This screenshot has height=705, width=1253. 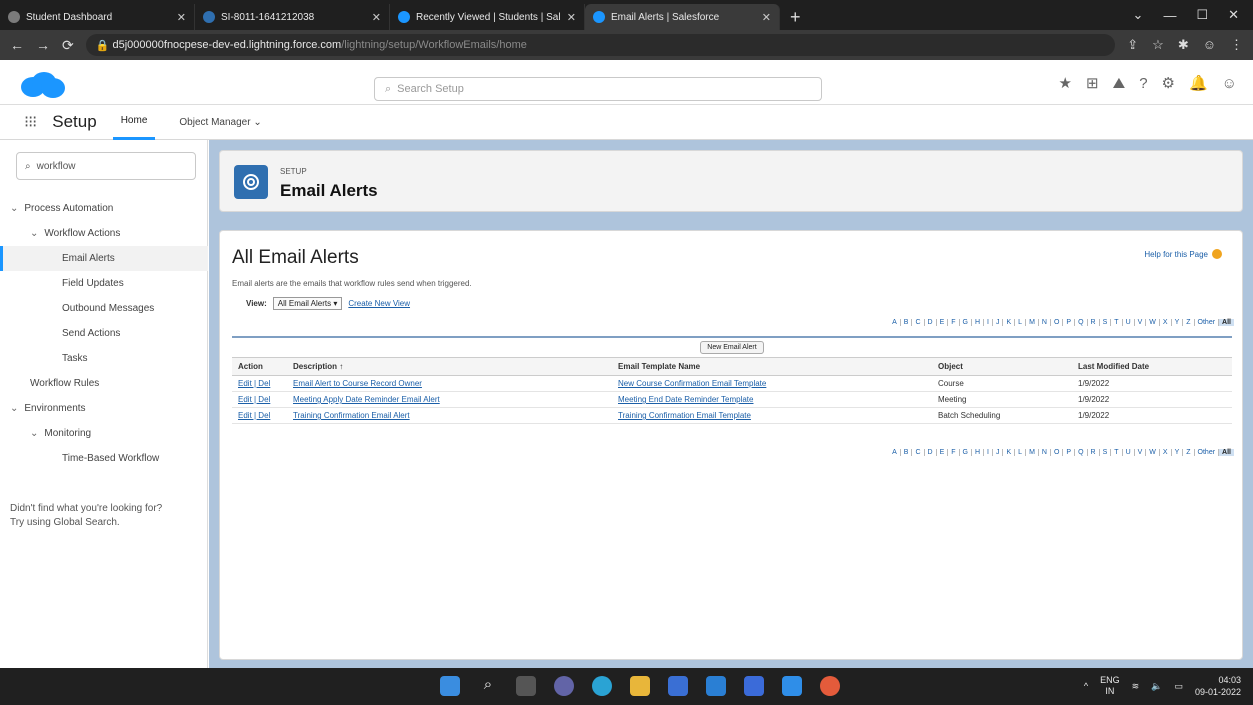 What do you see at coordinates (1166, 322) in the screenshot?
I see `alphabet-letter: X` at bounding box center [1166, 322].